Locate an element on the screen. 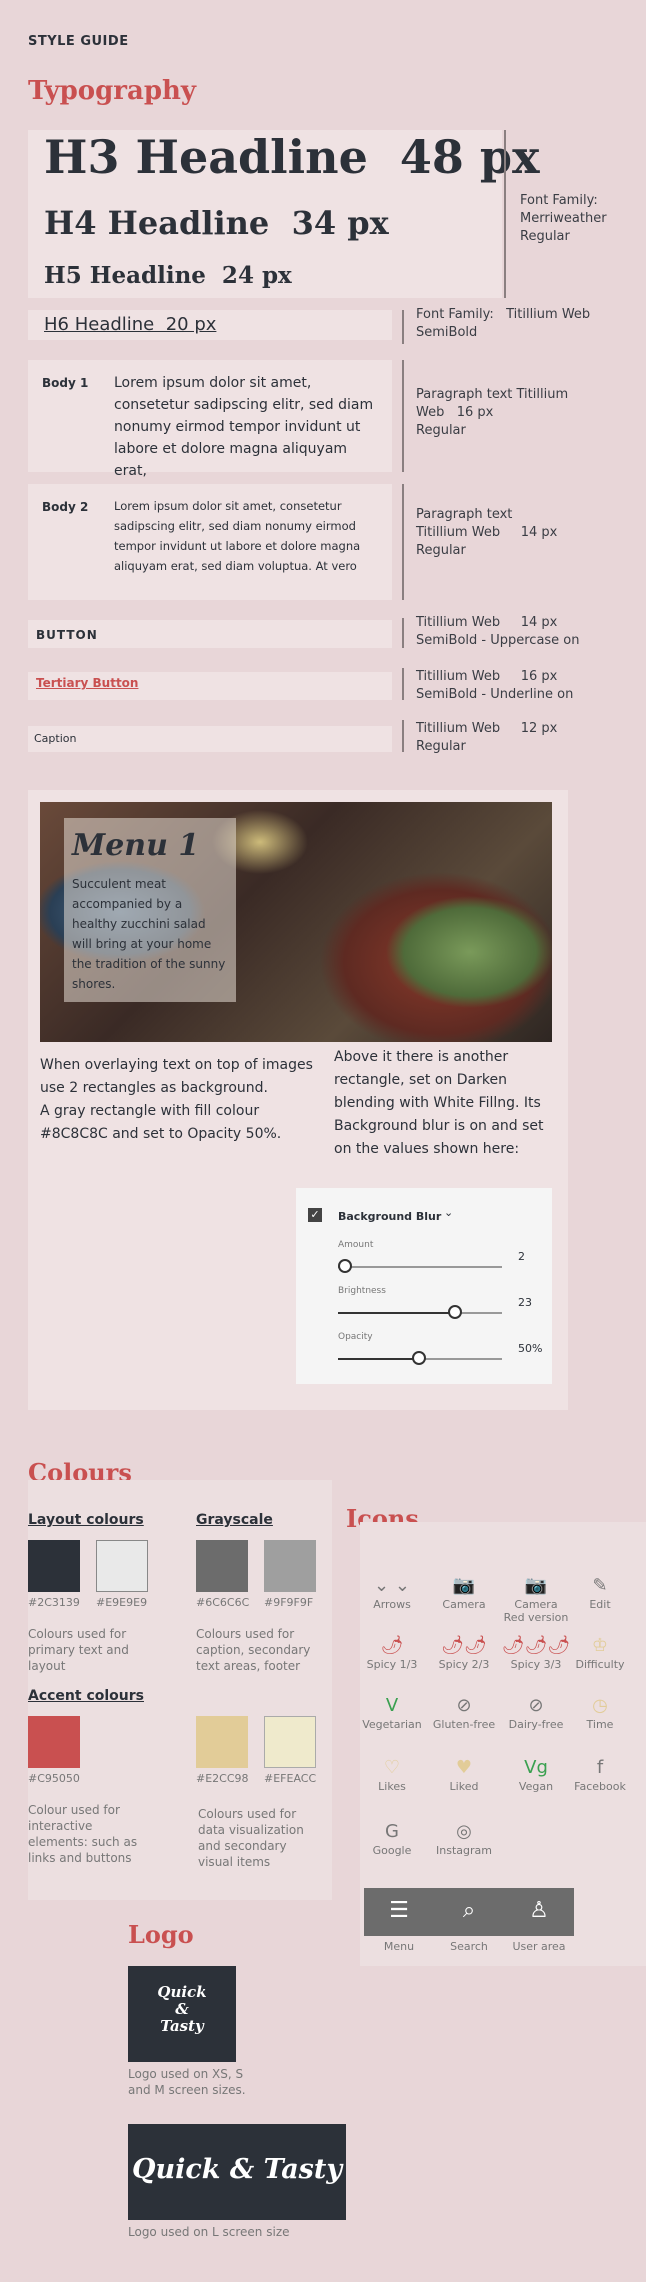 The height and width of the screenshot is (2282, 646). icon-facebook: f Facebook is located at coordinates (600, 1774).